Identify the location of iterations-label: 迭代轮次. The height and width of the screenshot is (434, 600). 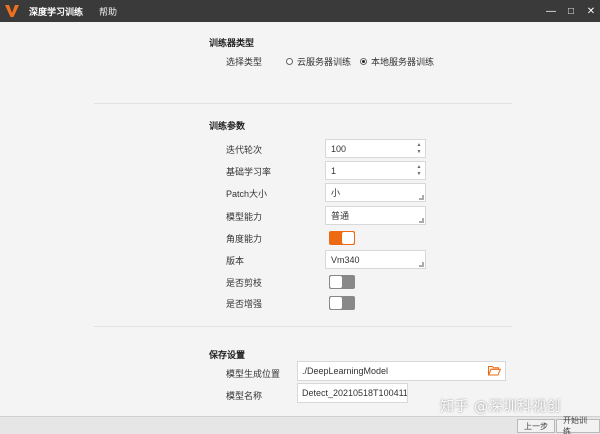
(244, 150).